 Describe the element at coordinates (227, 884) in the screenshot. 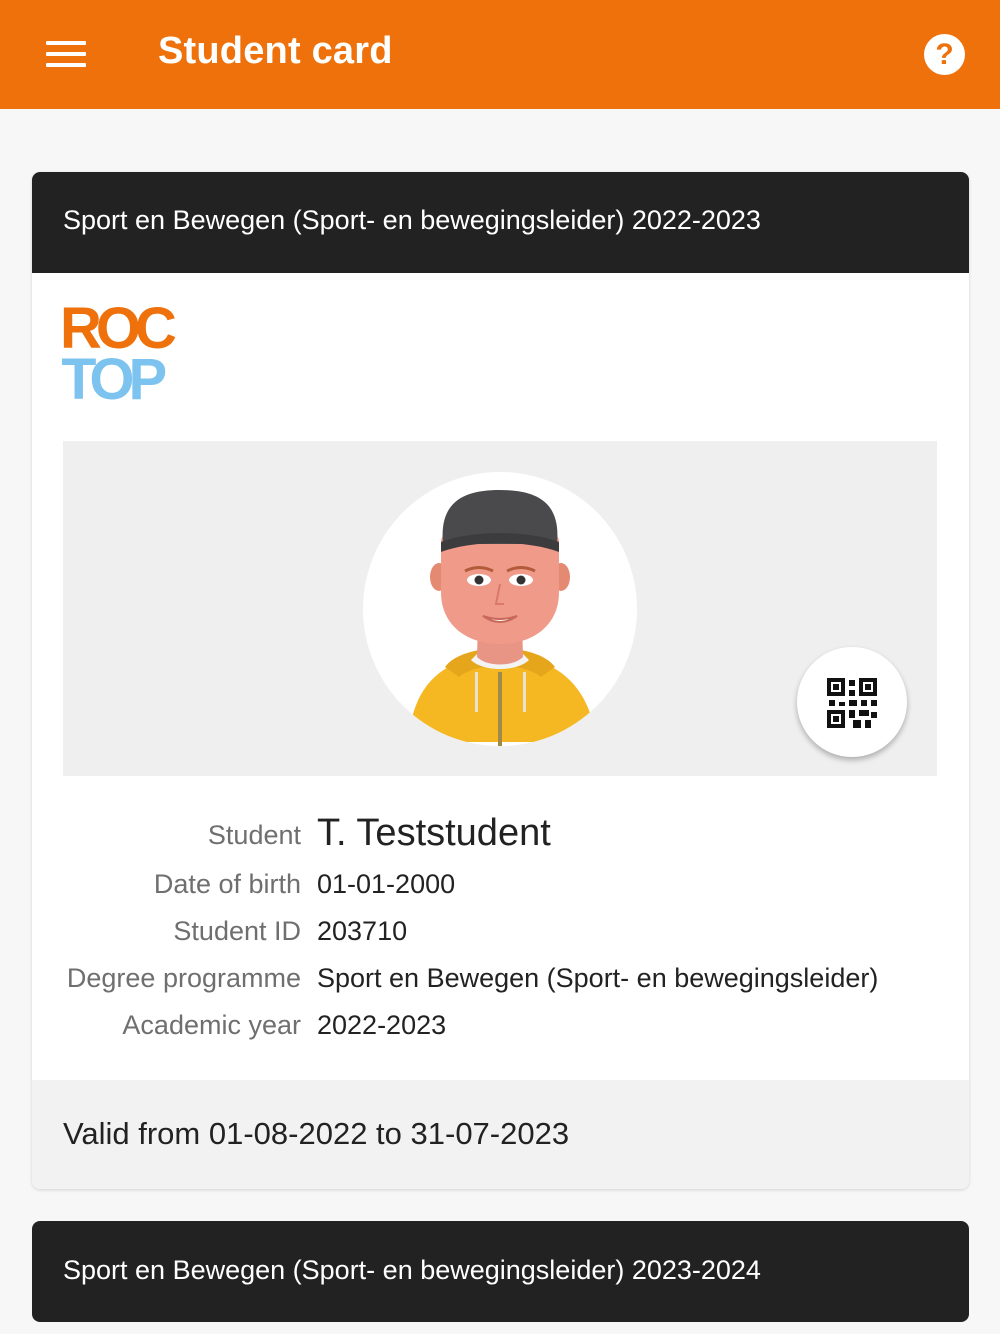

I see `date-of-birth-label: Date of birth` at that location.